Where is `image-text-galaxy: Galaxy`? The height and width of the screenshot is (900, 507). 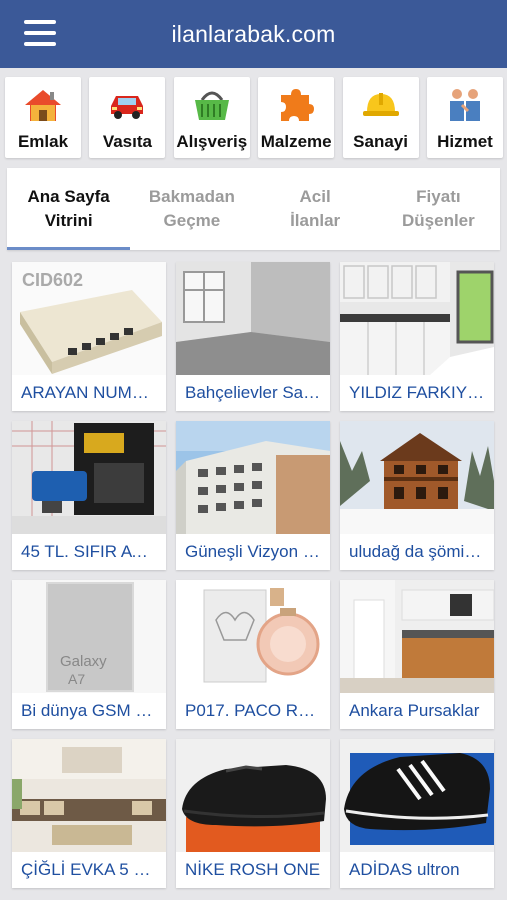 image-text-galaxy: Galaxy is located at coordinates (83, 661).